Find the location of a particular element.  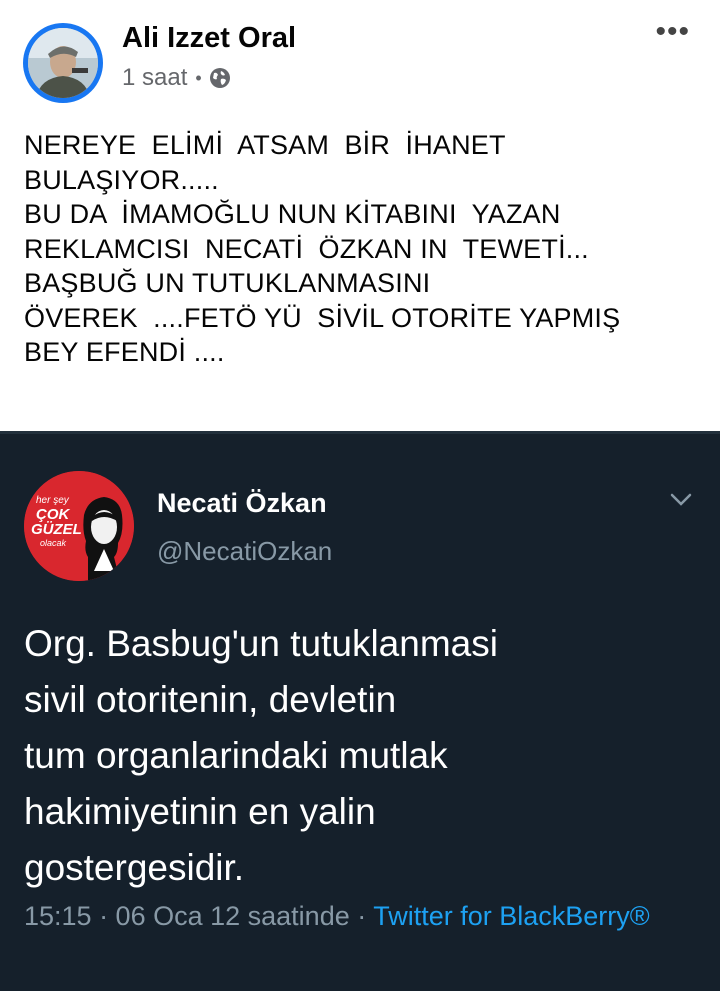

globe-icon is located at coordinates (220, 78).